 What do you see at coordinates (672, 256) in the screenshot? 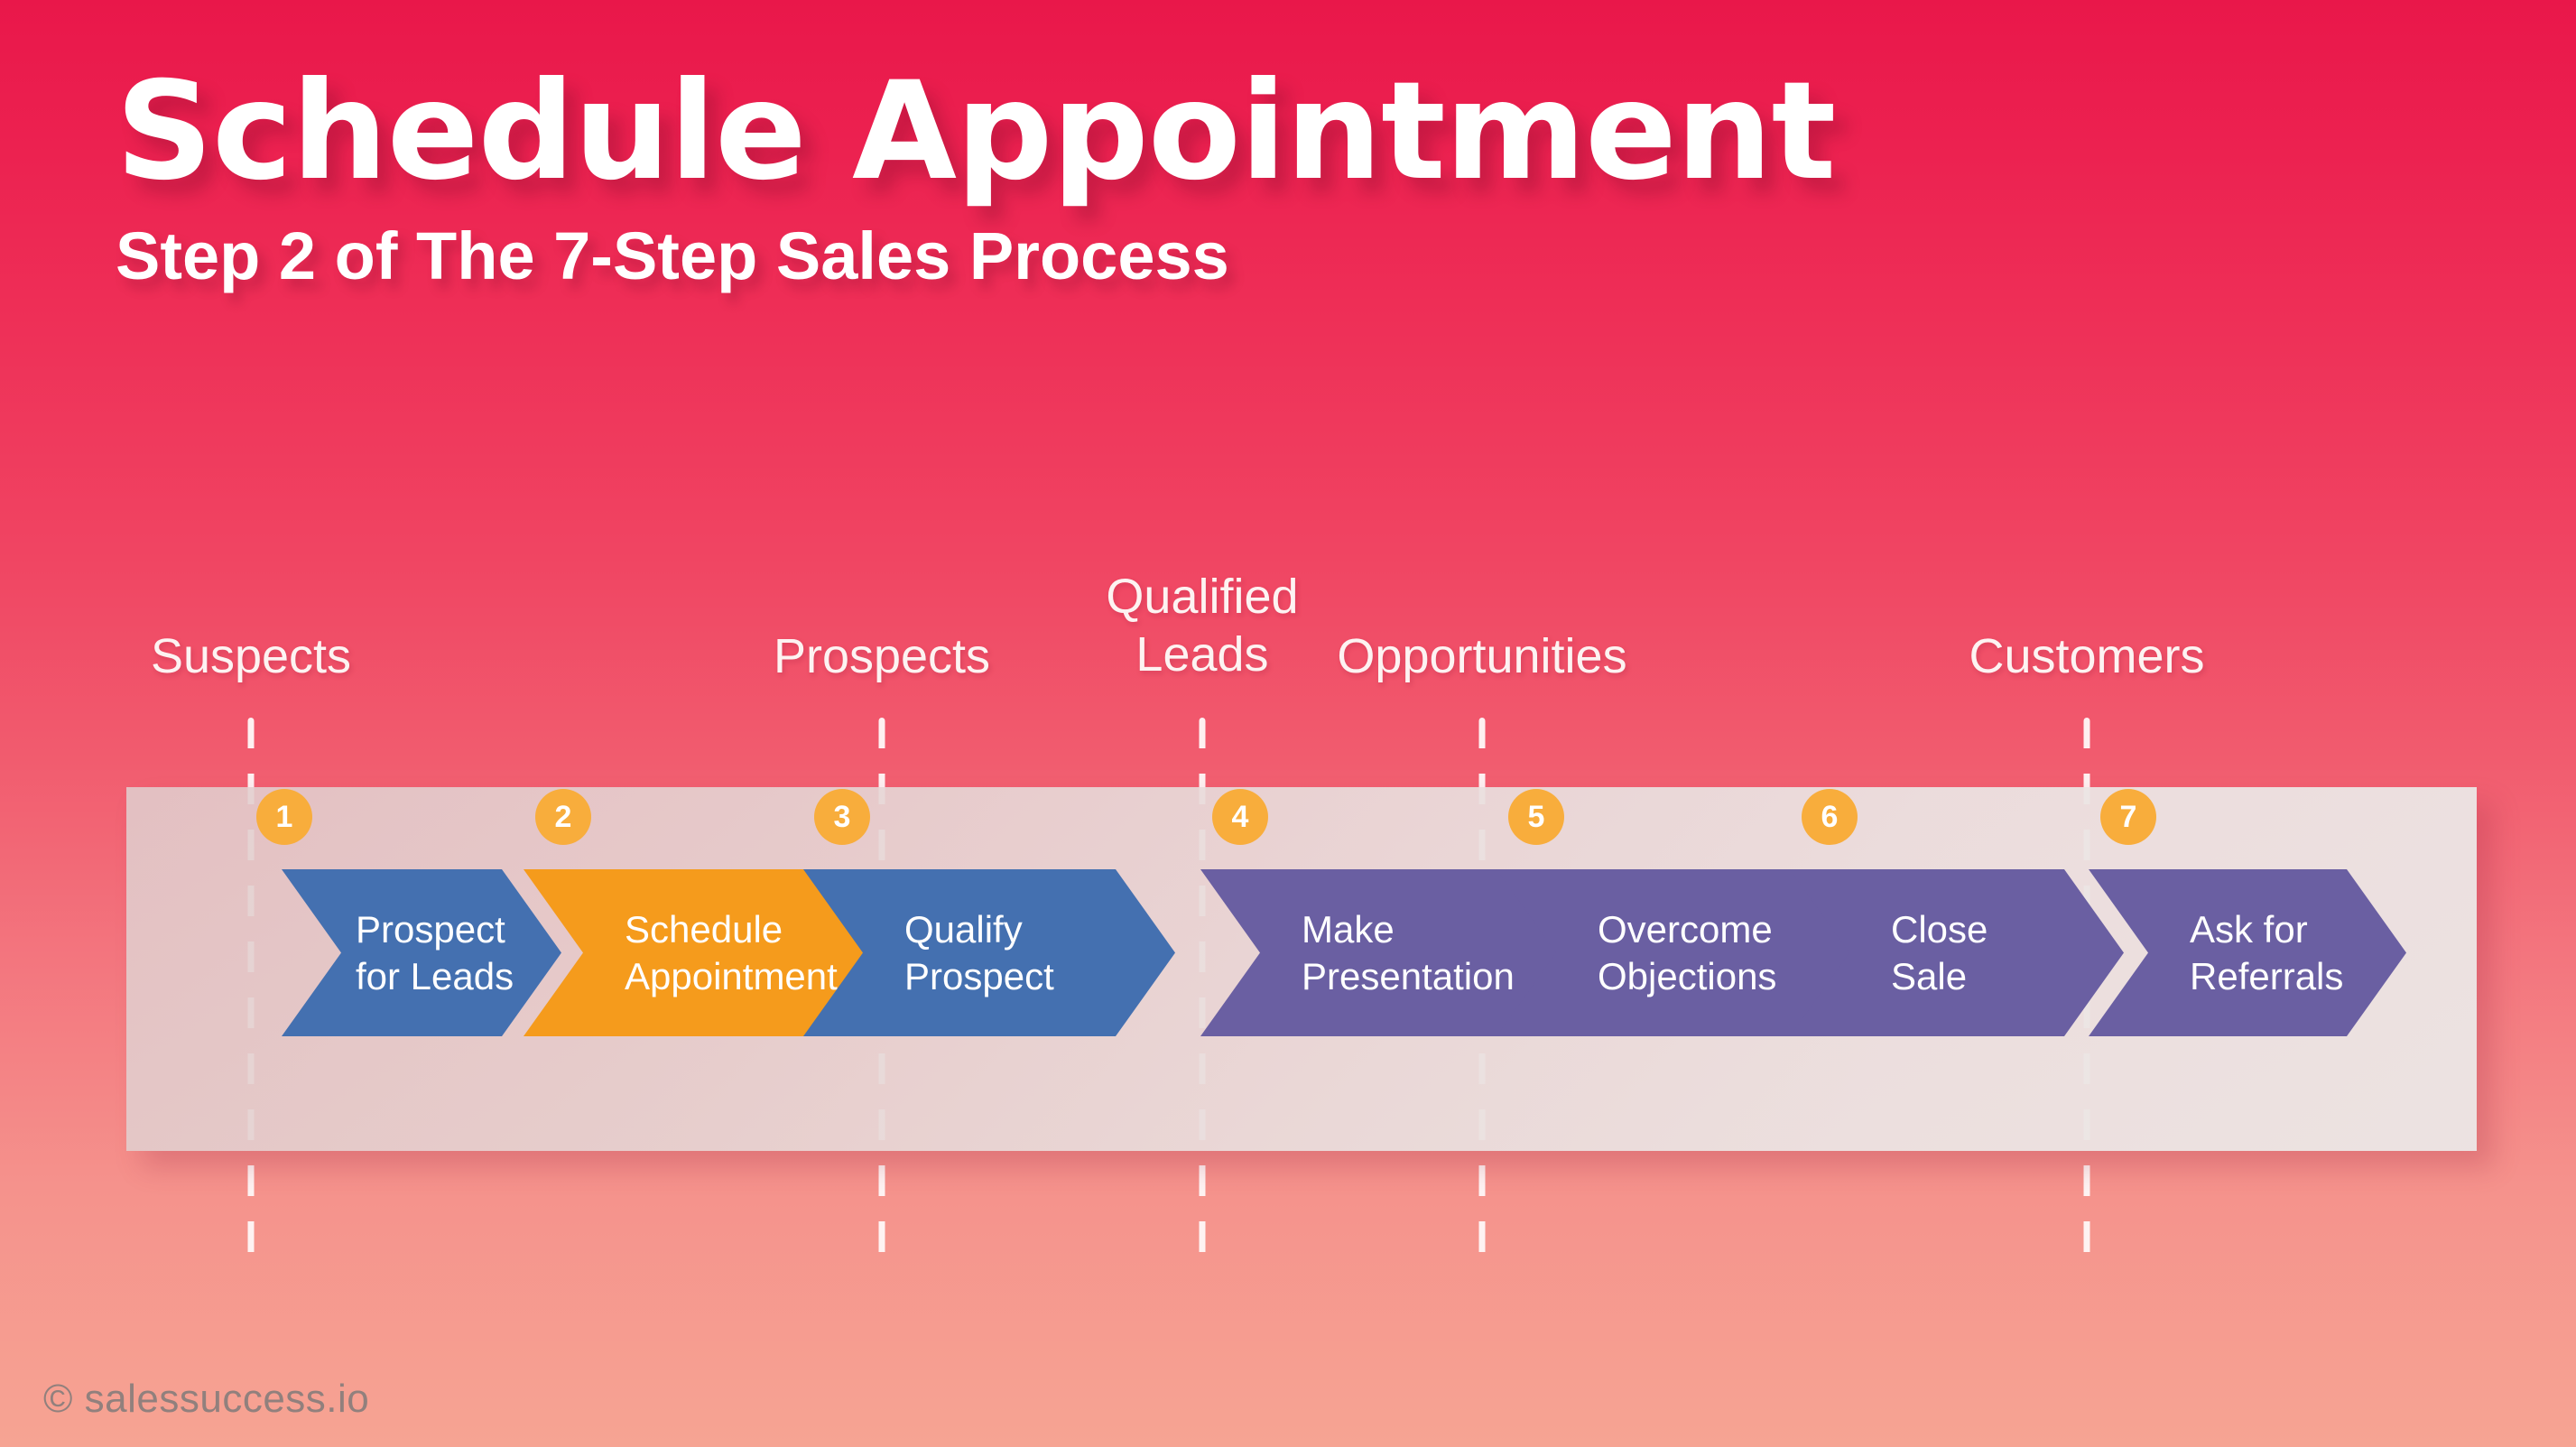
I see `page-subtitle: Step 2 of The 7-Step Sales Process` at bounding box center [672, 256].